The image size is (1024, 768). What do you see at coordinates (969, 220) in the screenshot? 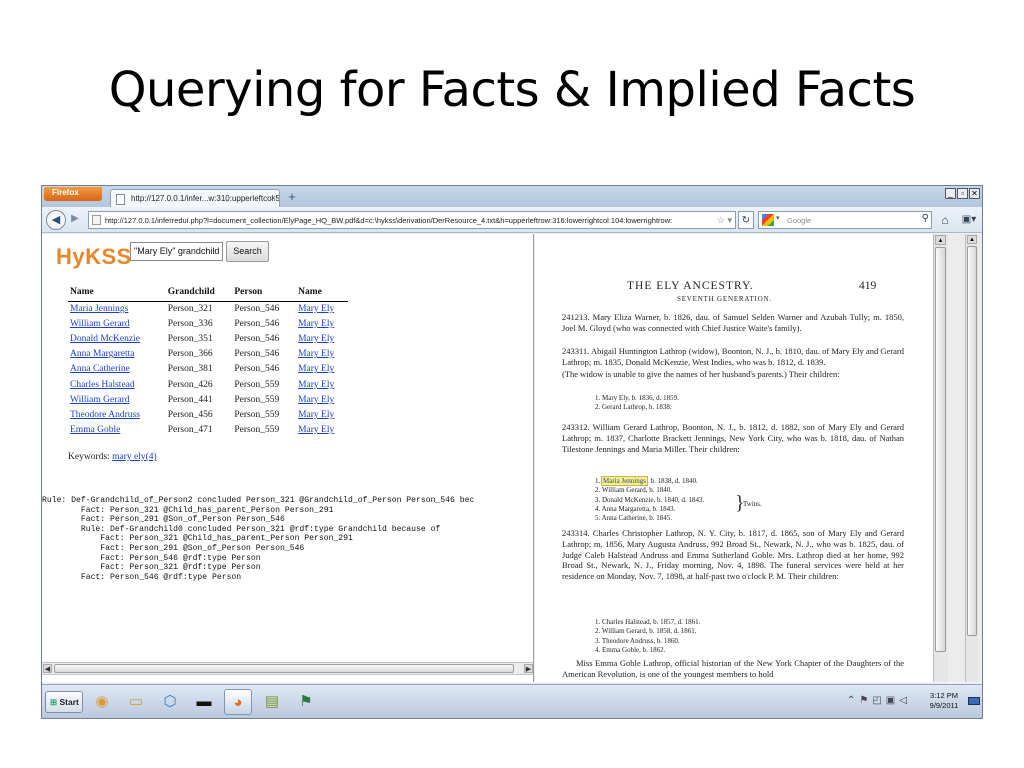
I see `menu-button: ▣▾` at bounding box center [969, 220].